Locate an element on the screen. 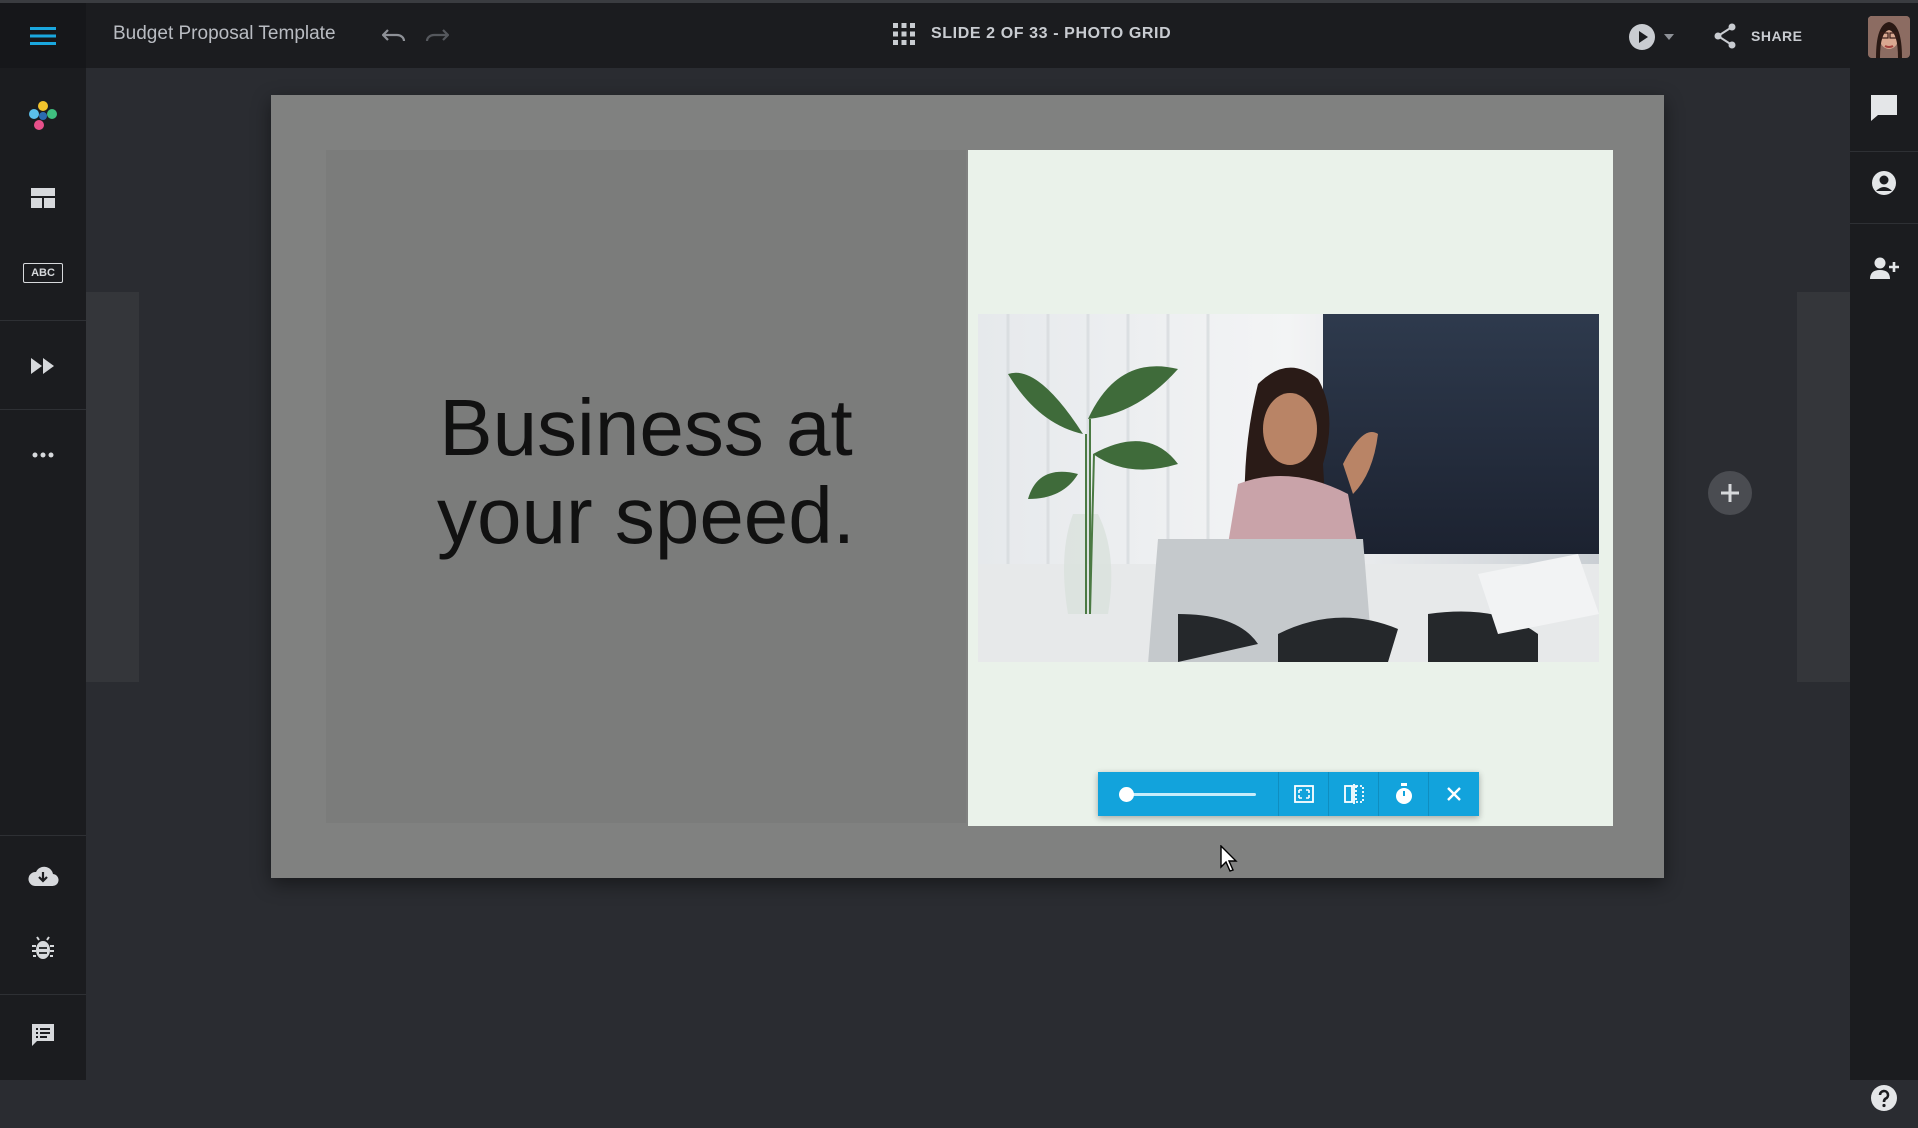 This screenshot has height=1128, width=1918. hamburger-icon is located at coordinates (43, 35).